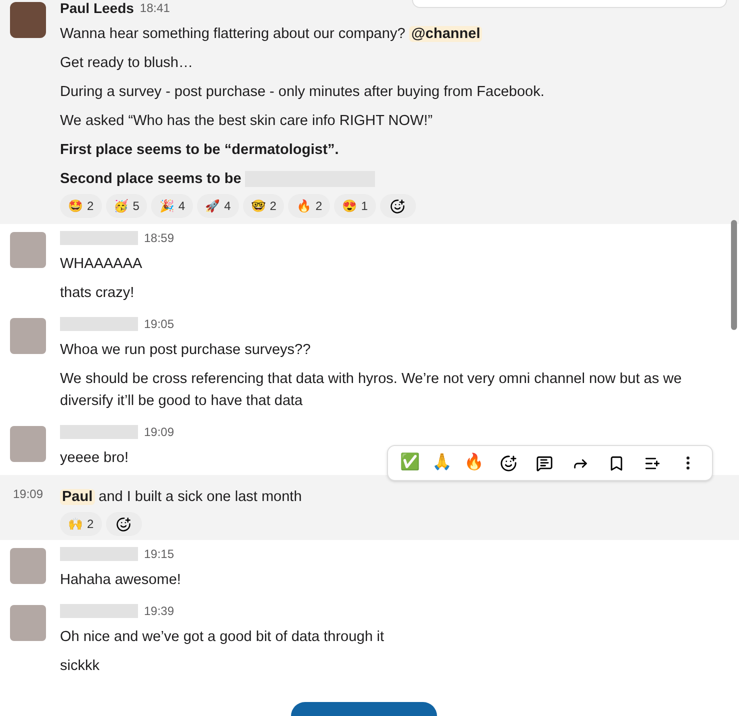 The width and height of the screenshot is (739, 716). What do you see at coordinates (200, 497) in the screenshot?
I see `message-text: and I built a sick one last month` at bounding box center [200, 497].